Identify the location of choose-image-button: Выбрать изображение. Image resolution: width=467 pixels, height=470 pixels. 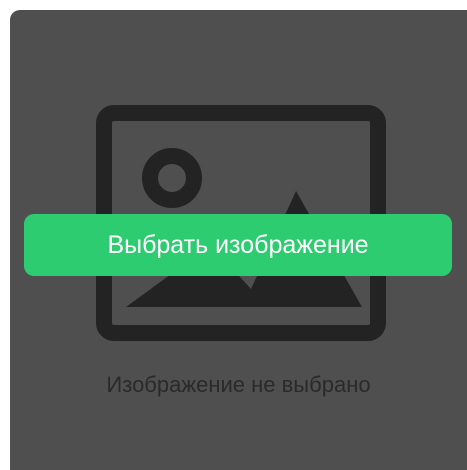
(238, 245).